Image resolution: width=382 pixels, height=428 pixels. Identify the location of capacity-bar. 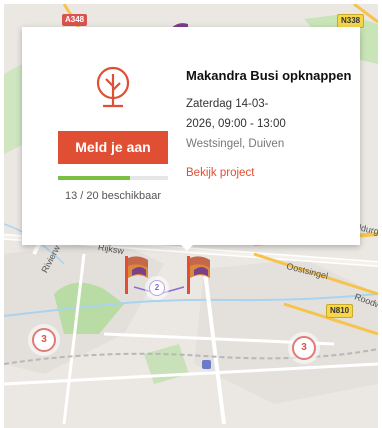
(113, 178).